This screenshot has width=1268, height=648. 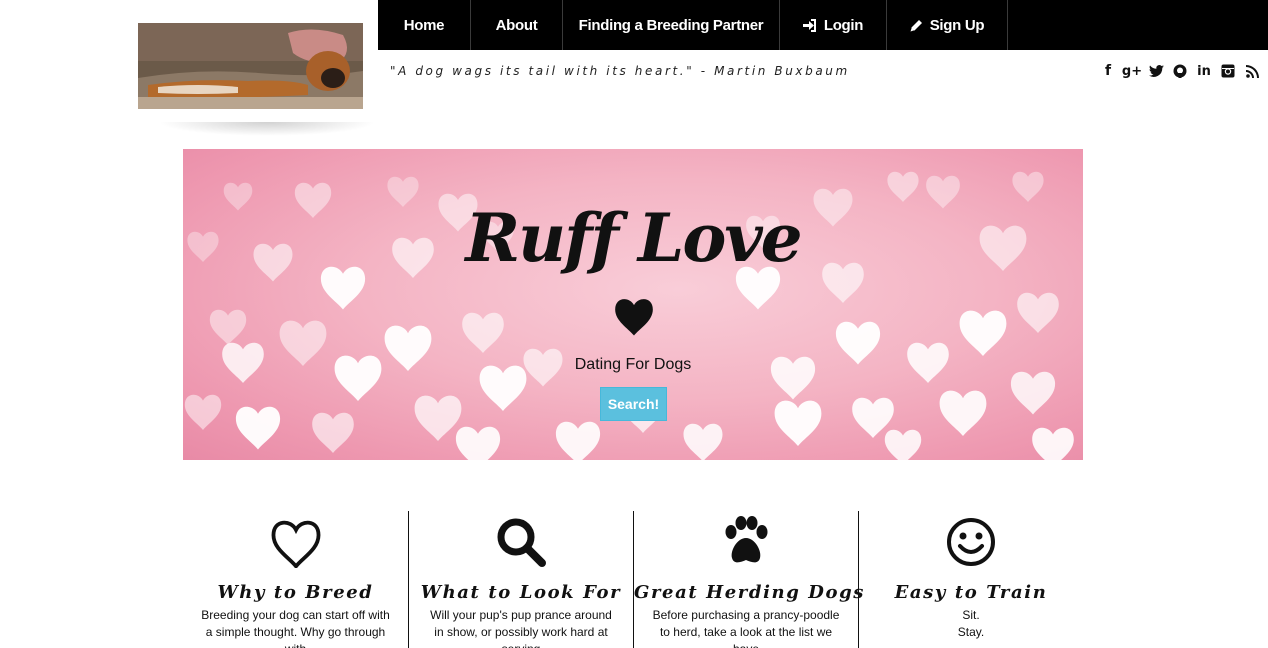 I want to click on rss-icon, so click(x=1252, y=71).